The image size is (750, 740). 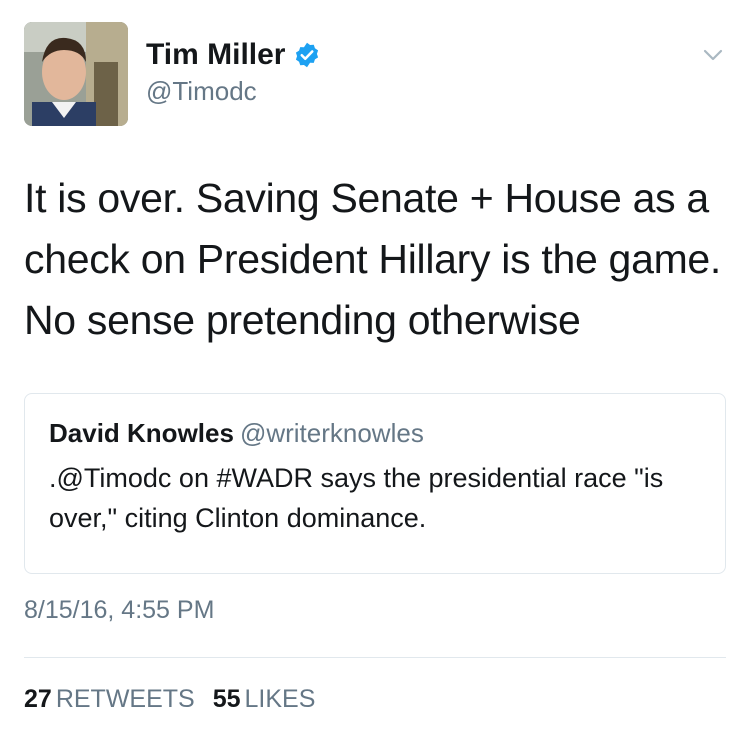 What do you see at coordinates (119, 610) in the screenshot?
I see `tweet-timestamp: 8/15/16, 4:55 PM` at bounding box center [119, 610].